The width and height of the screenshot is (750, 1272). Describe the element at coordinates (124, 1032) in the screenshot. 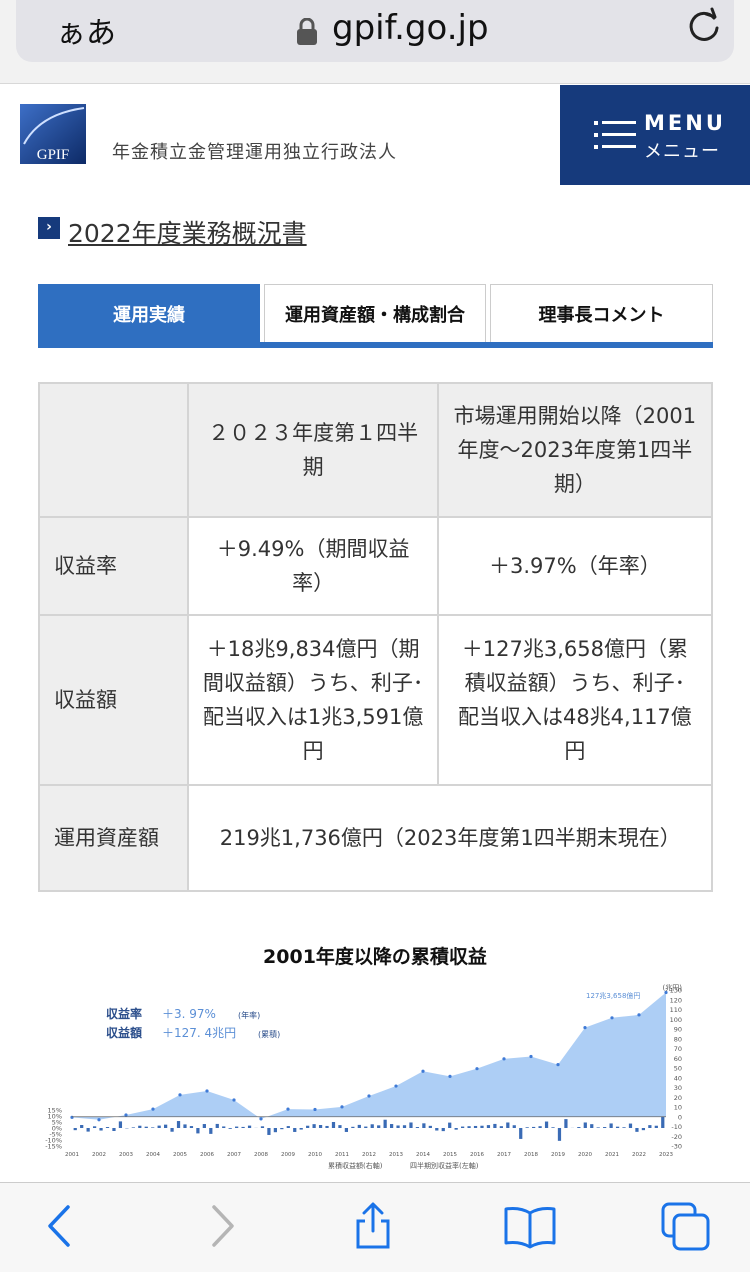

I see `summary-amount-label: 収益額` at that location.